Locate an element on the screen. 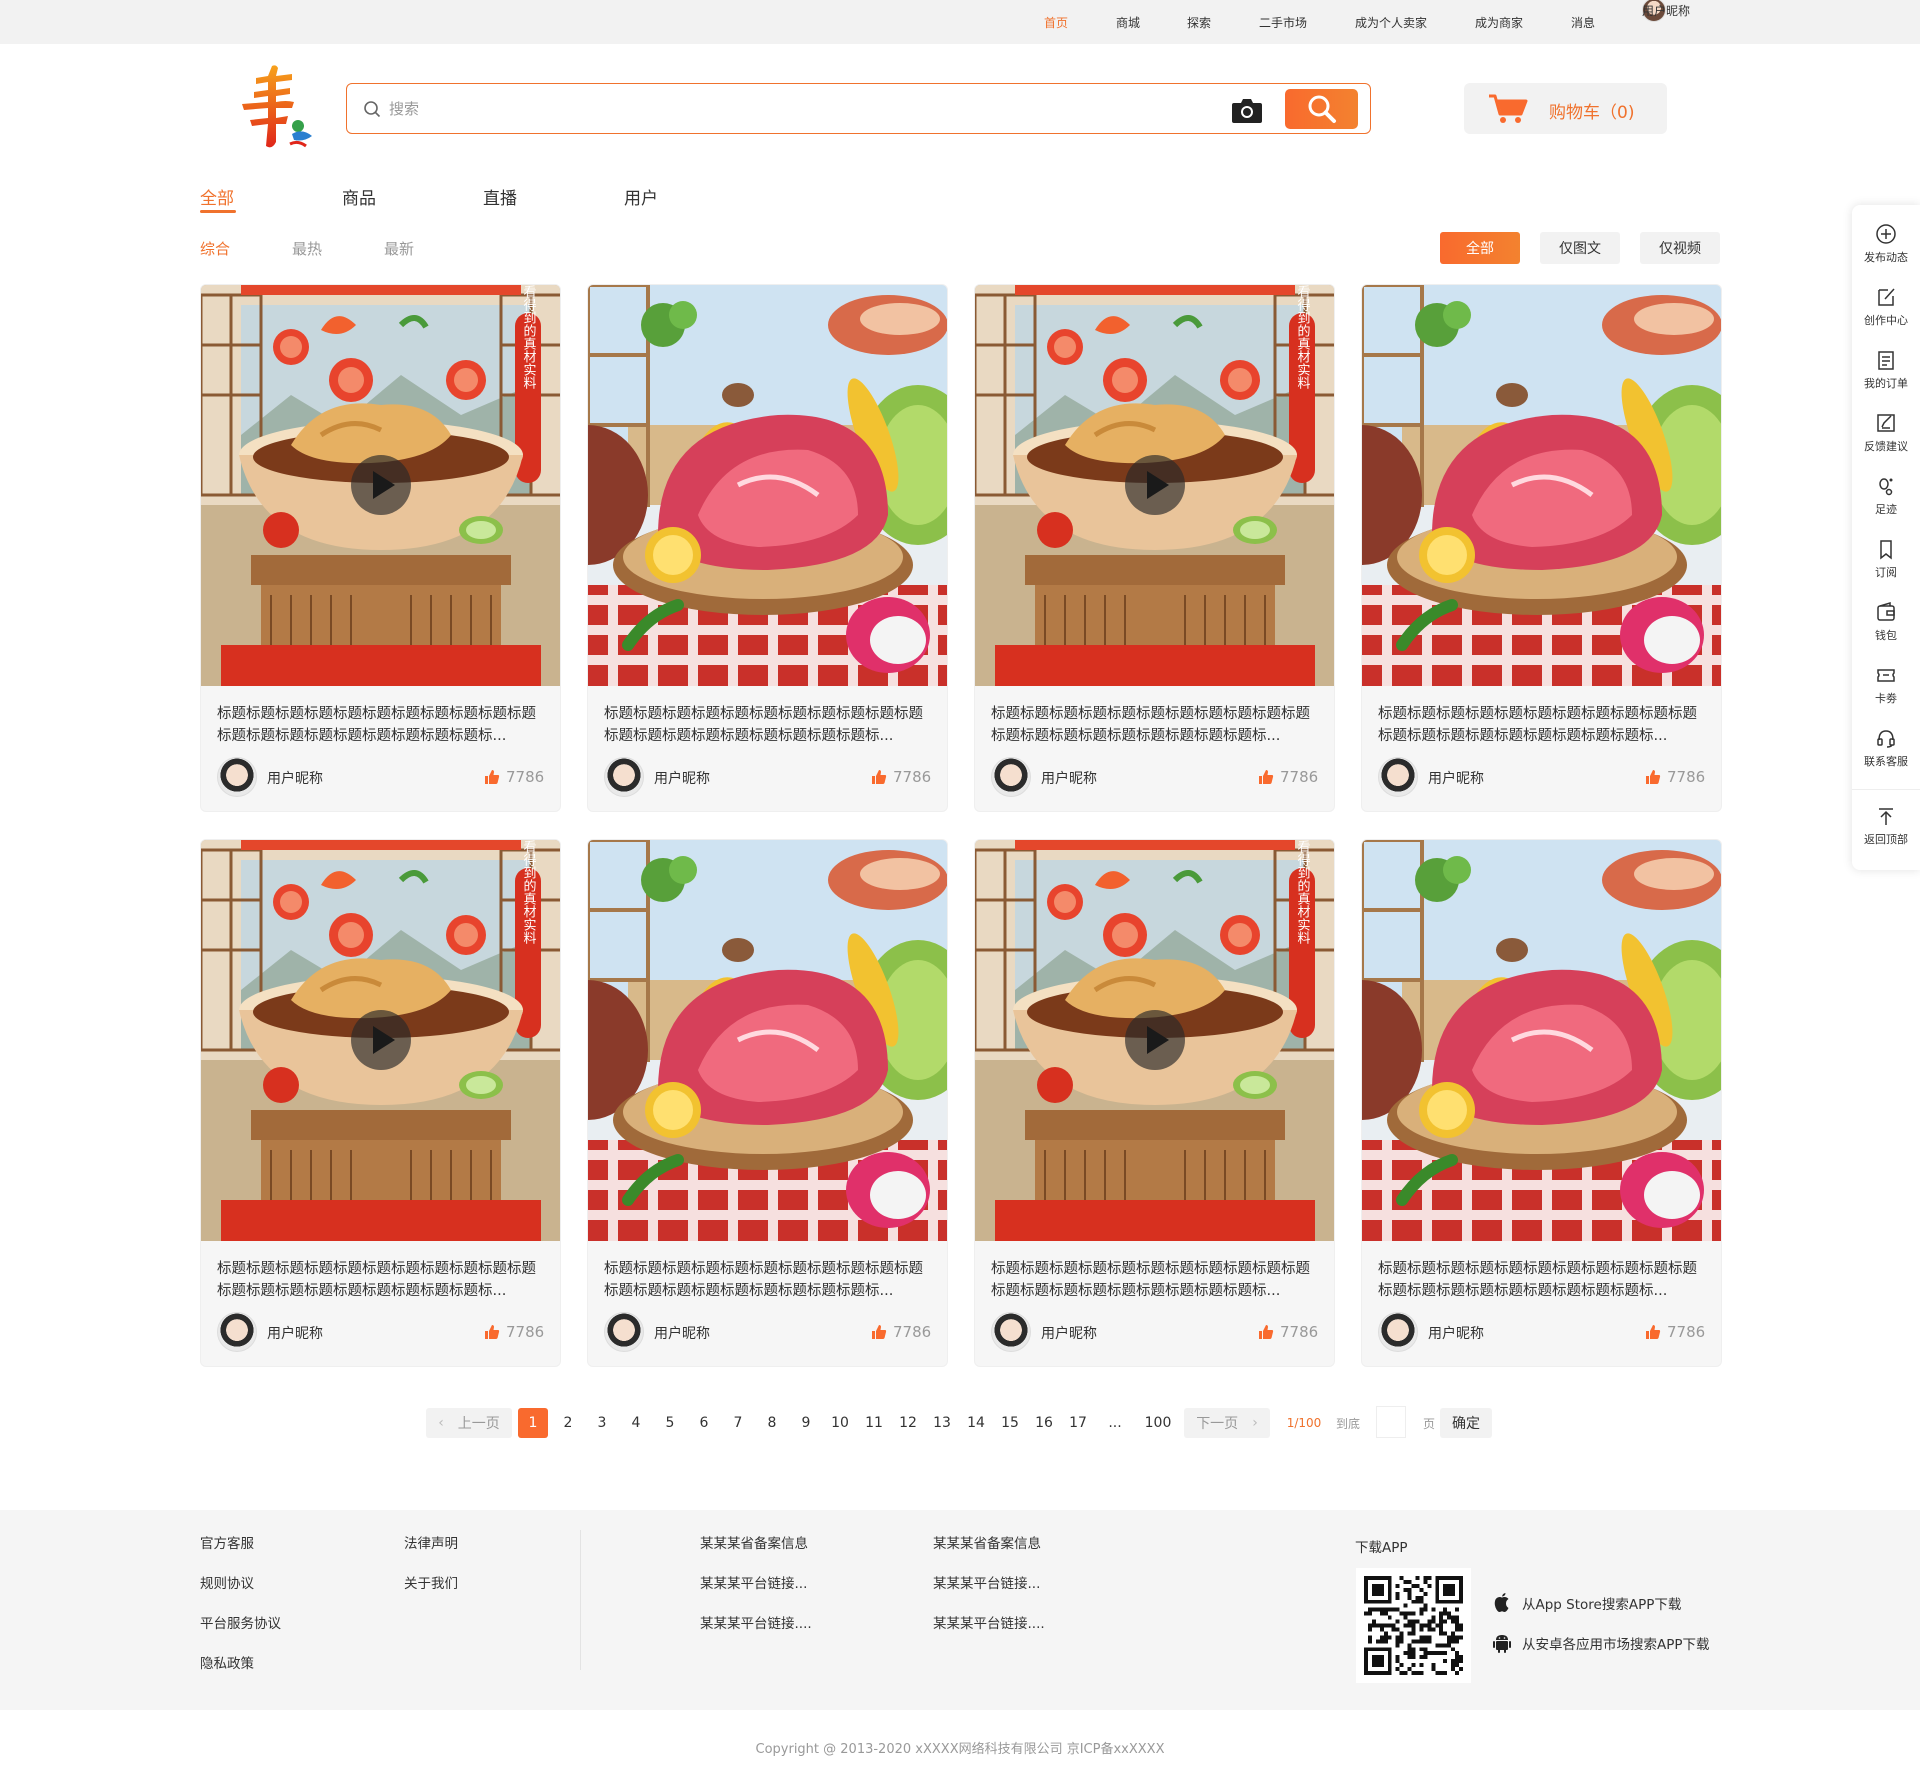 This screenshot has height=1785, width=1920. page-5-button: 5 is located at coordinates (670, 1423).